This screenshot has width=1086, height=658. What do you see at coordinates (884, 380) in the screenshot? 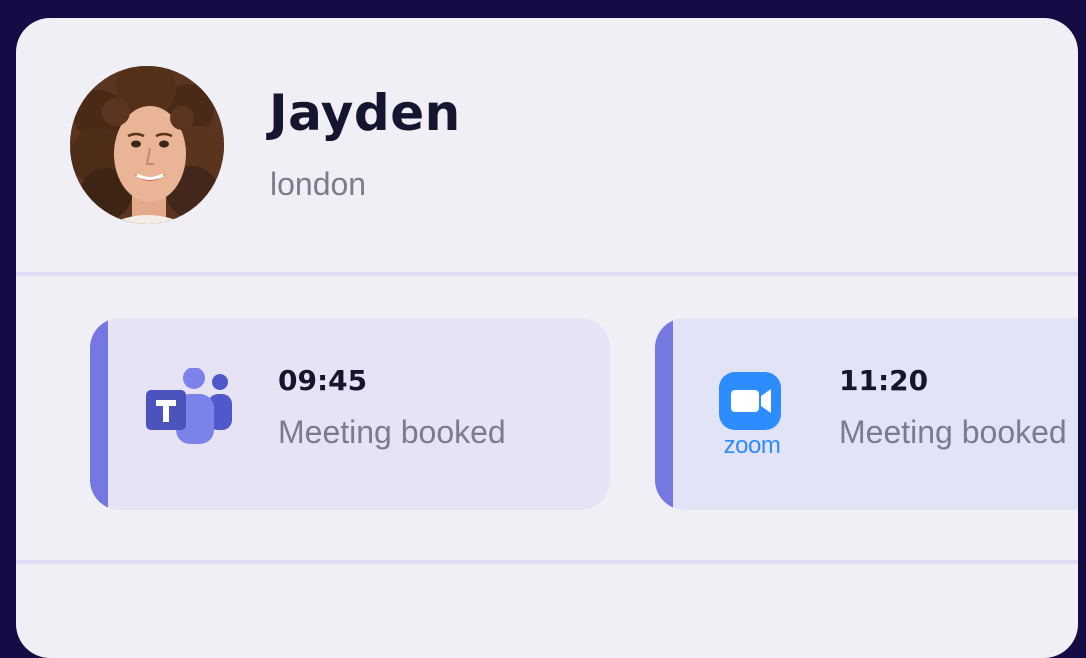
I see `meeting-time: 11:20` at bounding box center [884, 380].